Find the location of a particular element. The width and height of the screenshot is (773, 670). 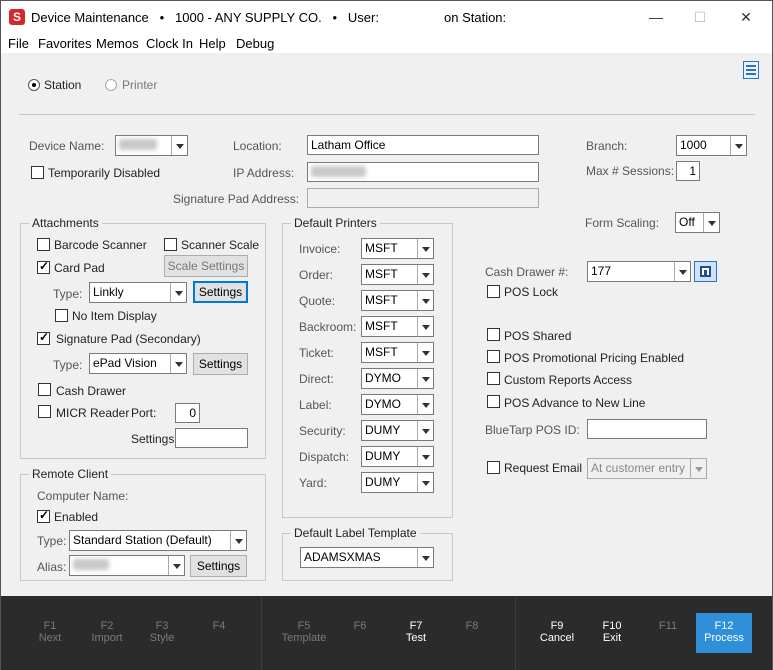

fkey-f11-button: F11 is located at coordinates (668, 626).